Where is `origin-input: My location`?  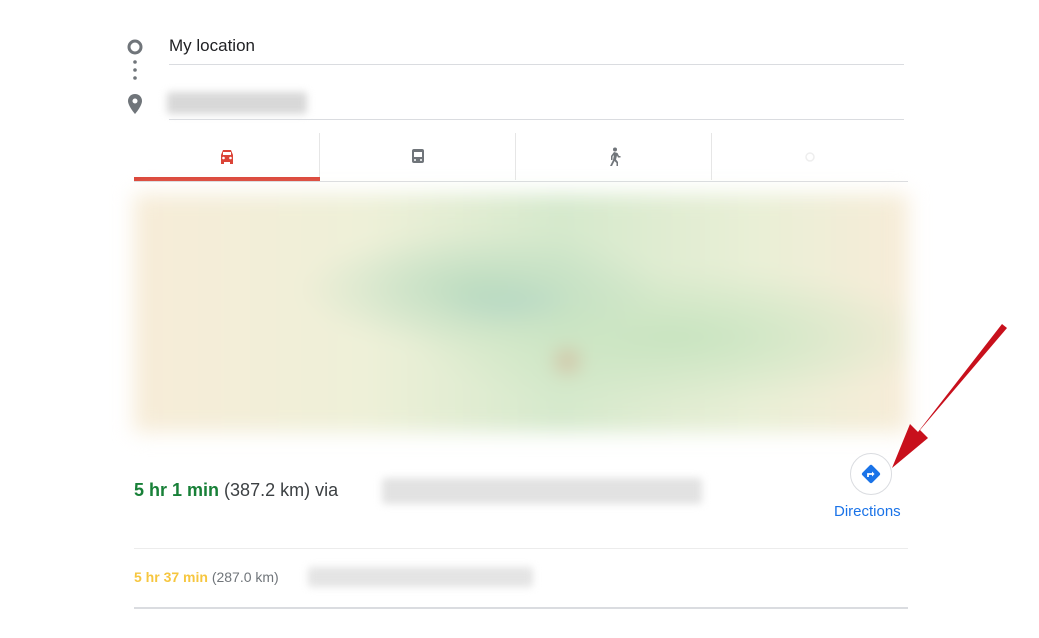
origin-input: My location is located at coordinates (212, 46).